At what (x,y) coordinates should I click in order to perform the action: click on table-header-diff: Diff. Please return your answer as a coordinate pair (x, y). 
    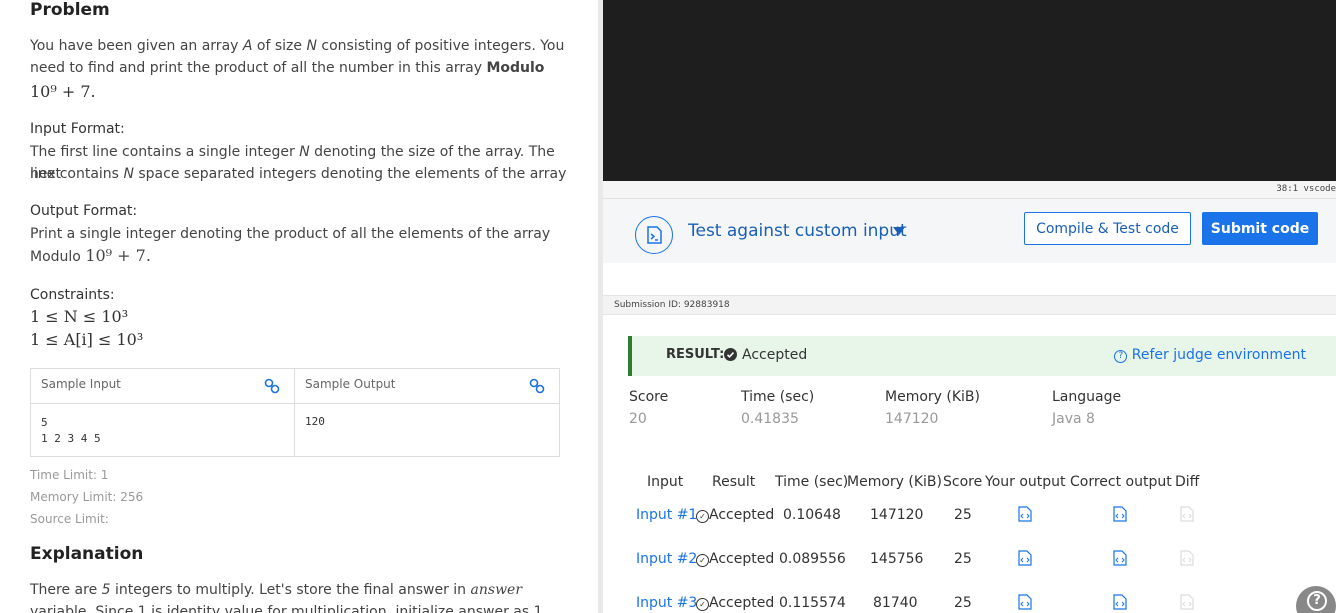
    Looking at the image, I should click on (1187, 482).